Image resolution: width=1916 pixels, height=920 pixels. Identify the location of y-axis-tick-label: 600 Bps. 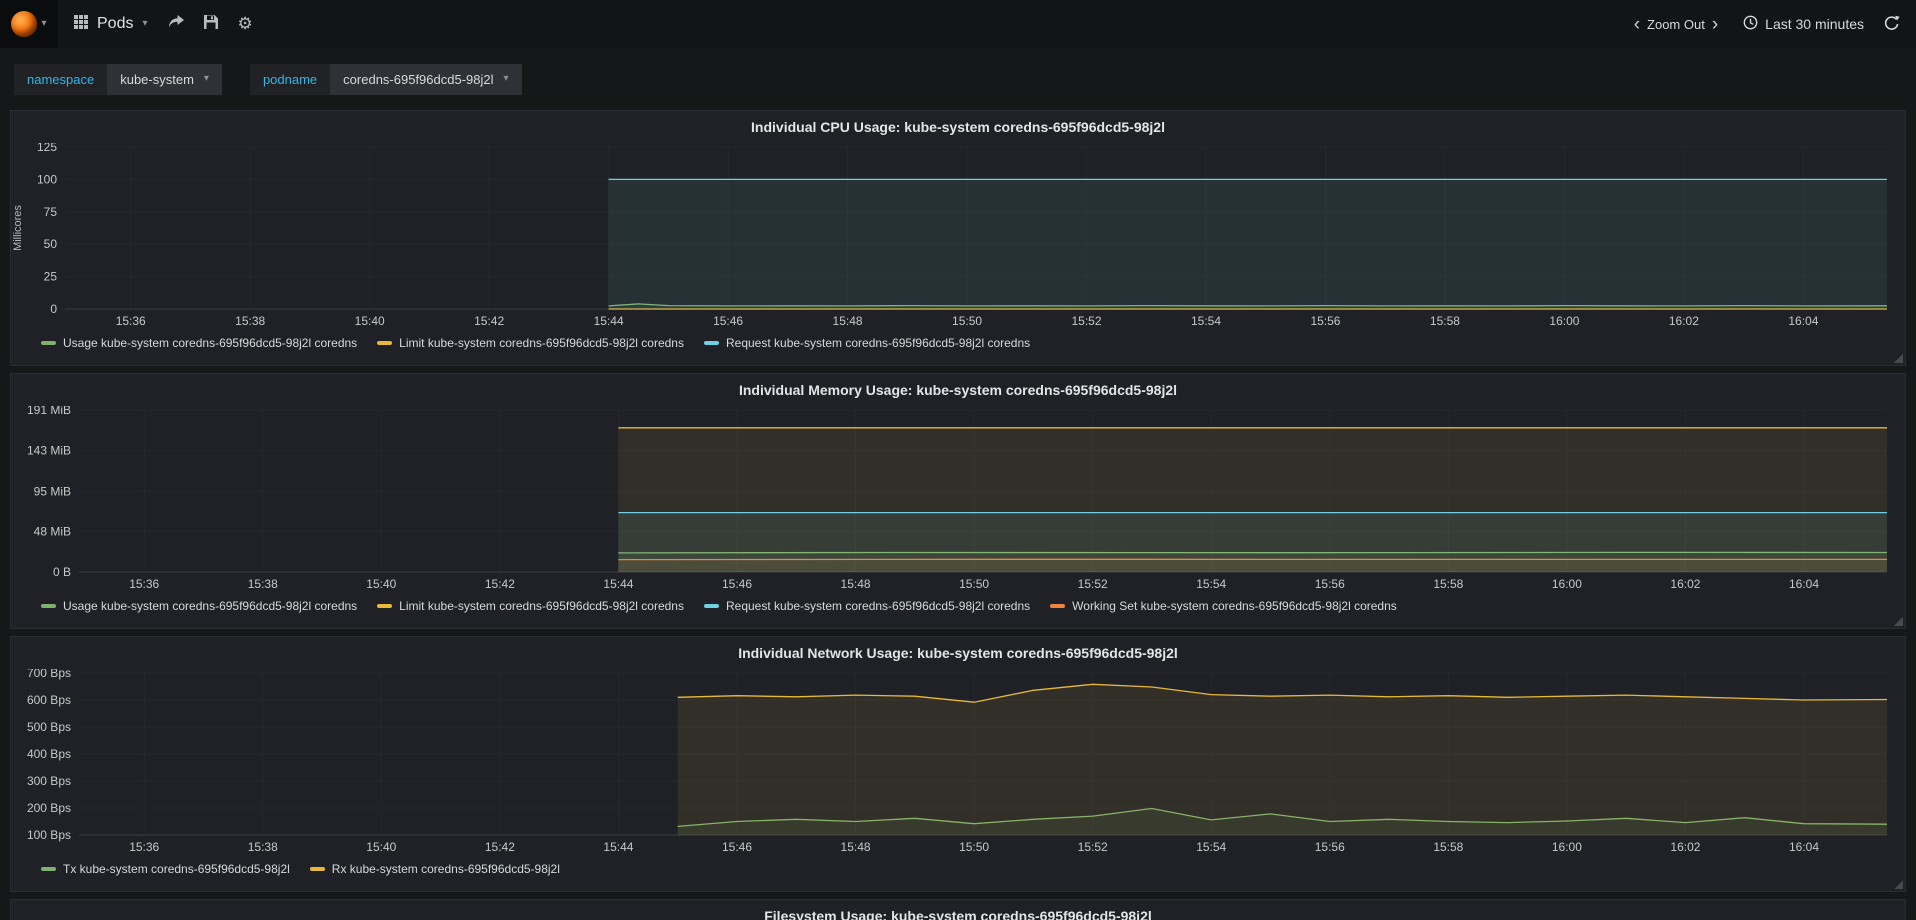
(49, 700).